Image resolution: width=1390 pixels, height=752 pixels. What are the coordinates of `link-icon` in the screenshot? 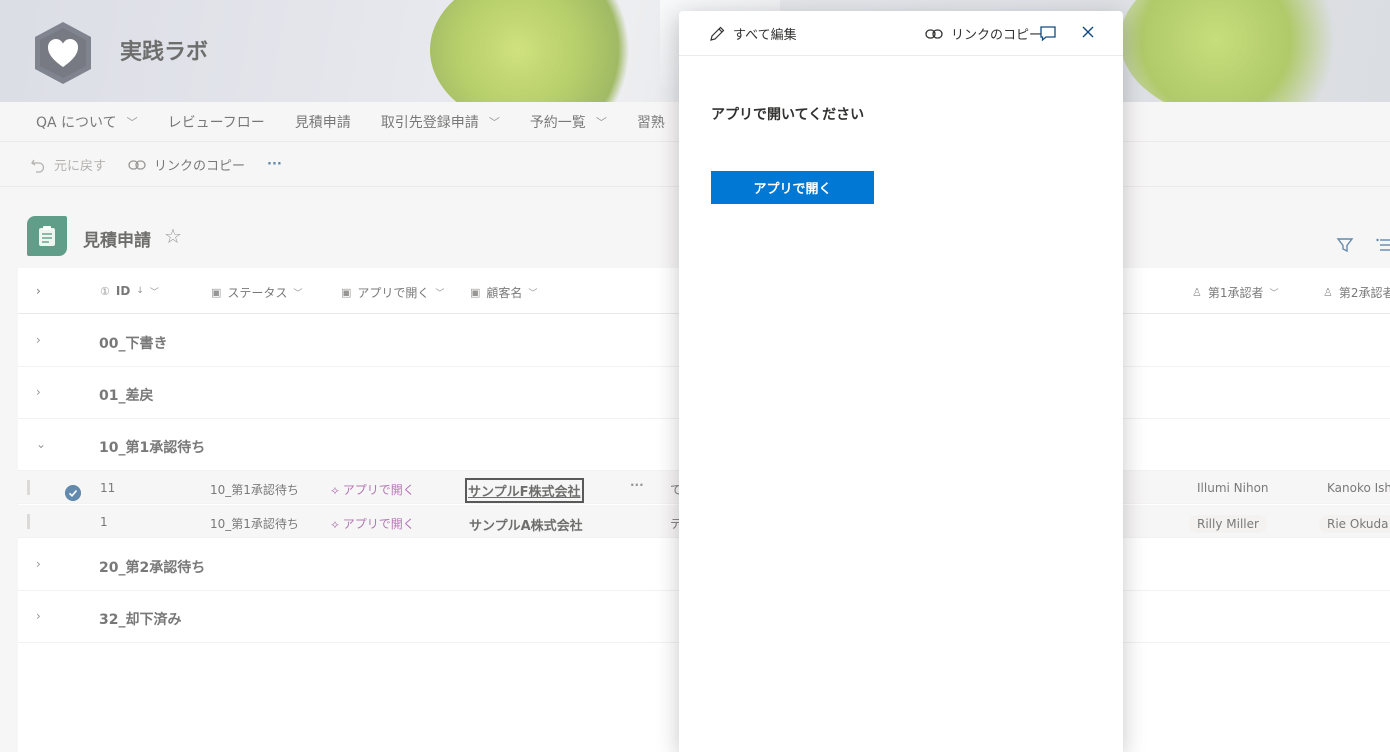 It's located at (934, 33).